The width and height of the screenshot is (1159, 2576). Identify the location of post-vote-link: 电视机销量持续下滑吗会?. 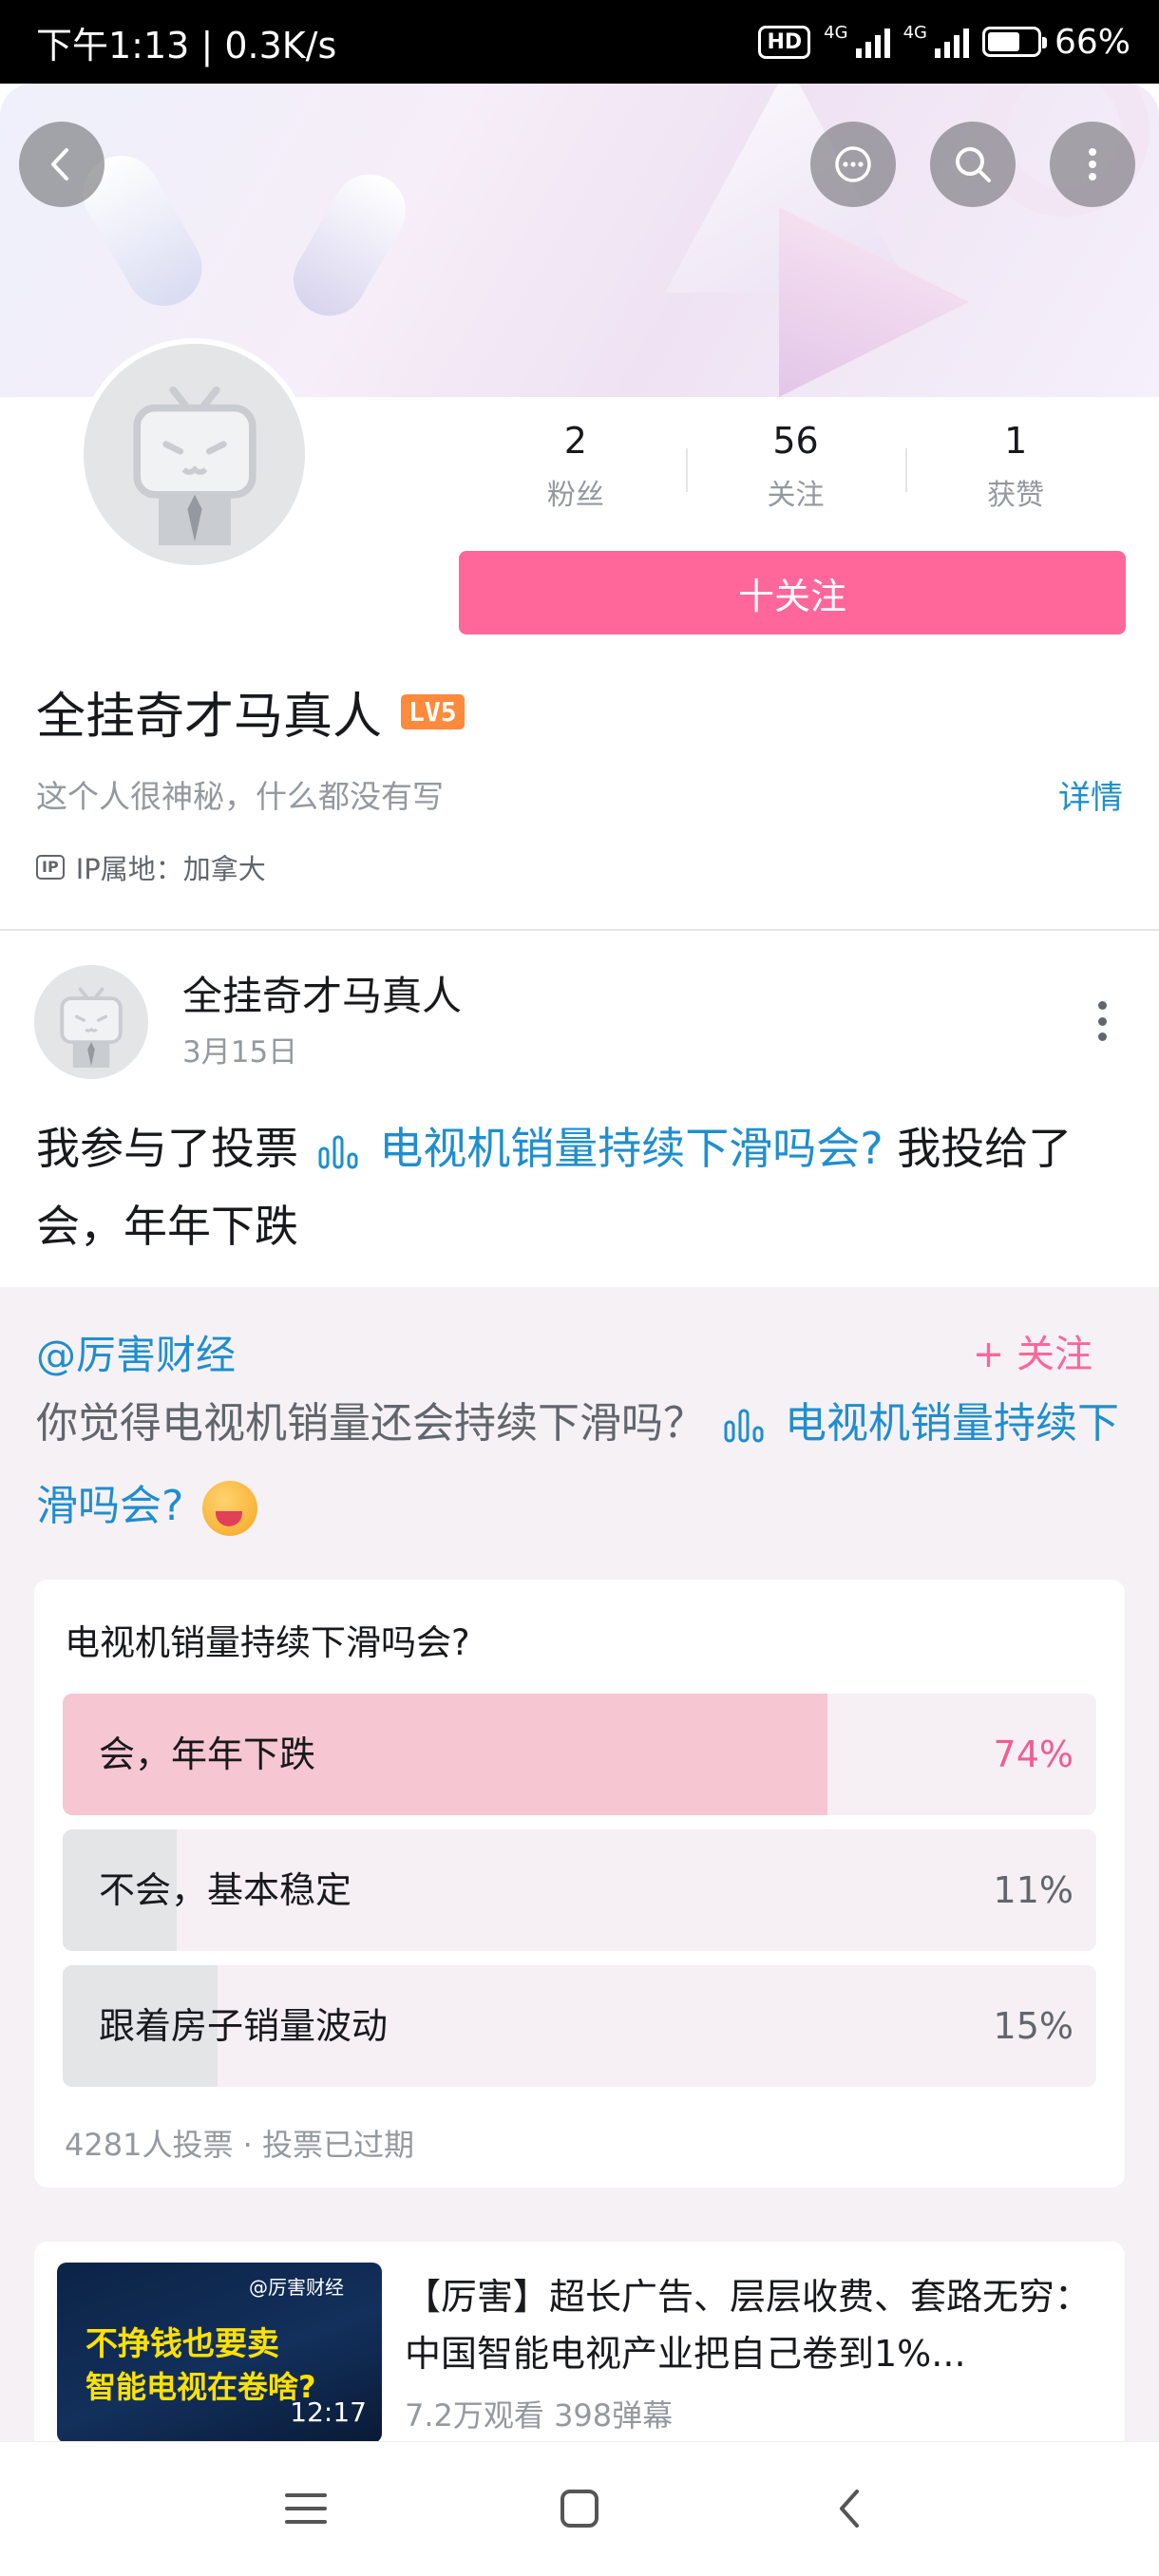
(631, 1148).